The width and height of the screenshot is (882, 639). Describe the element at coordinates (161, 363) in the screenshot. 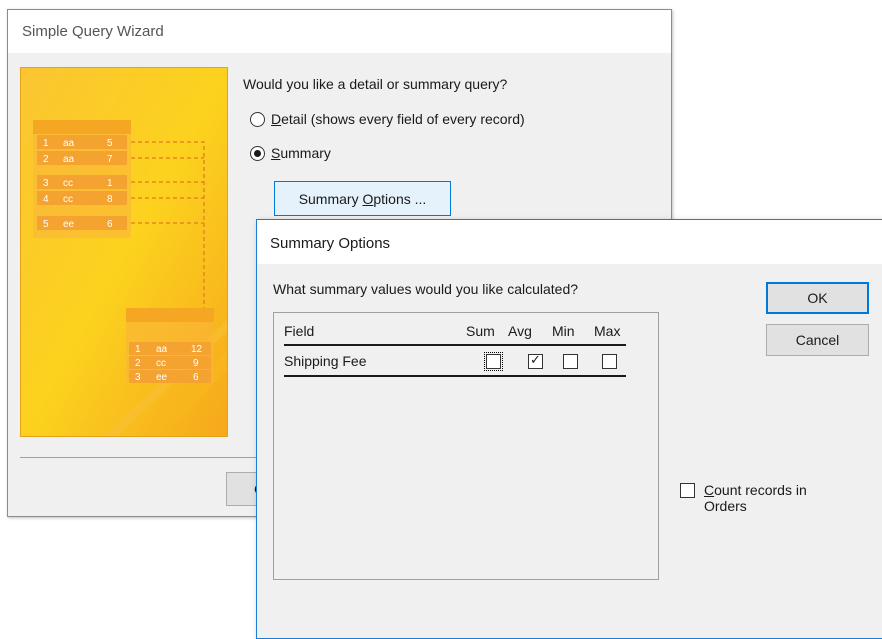

I see `result-row-2-c2: cc` at that location.